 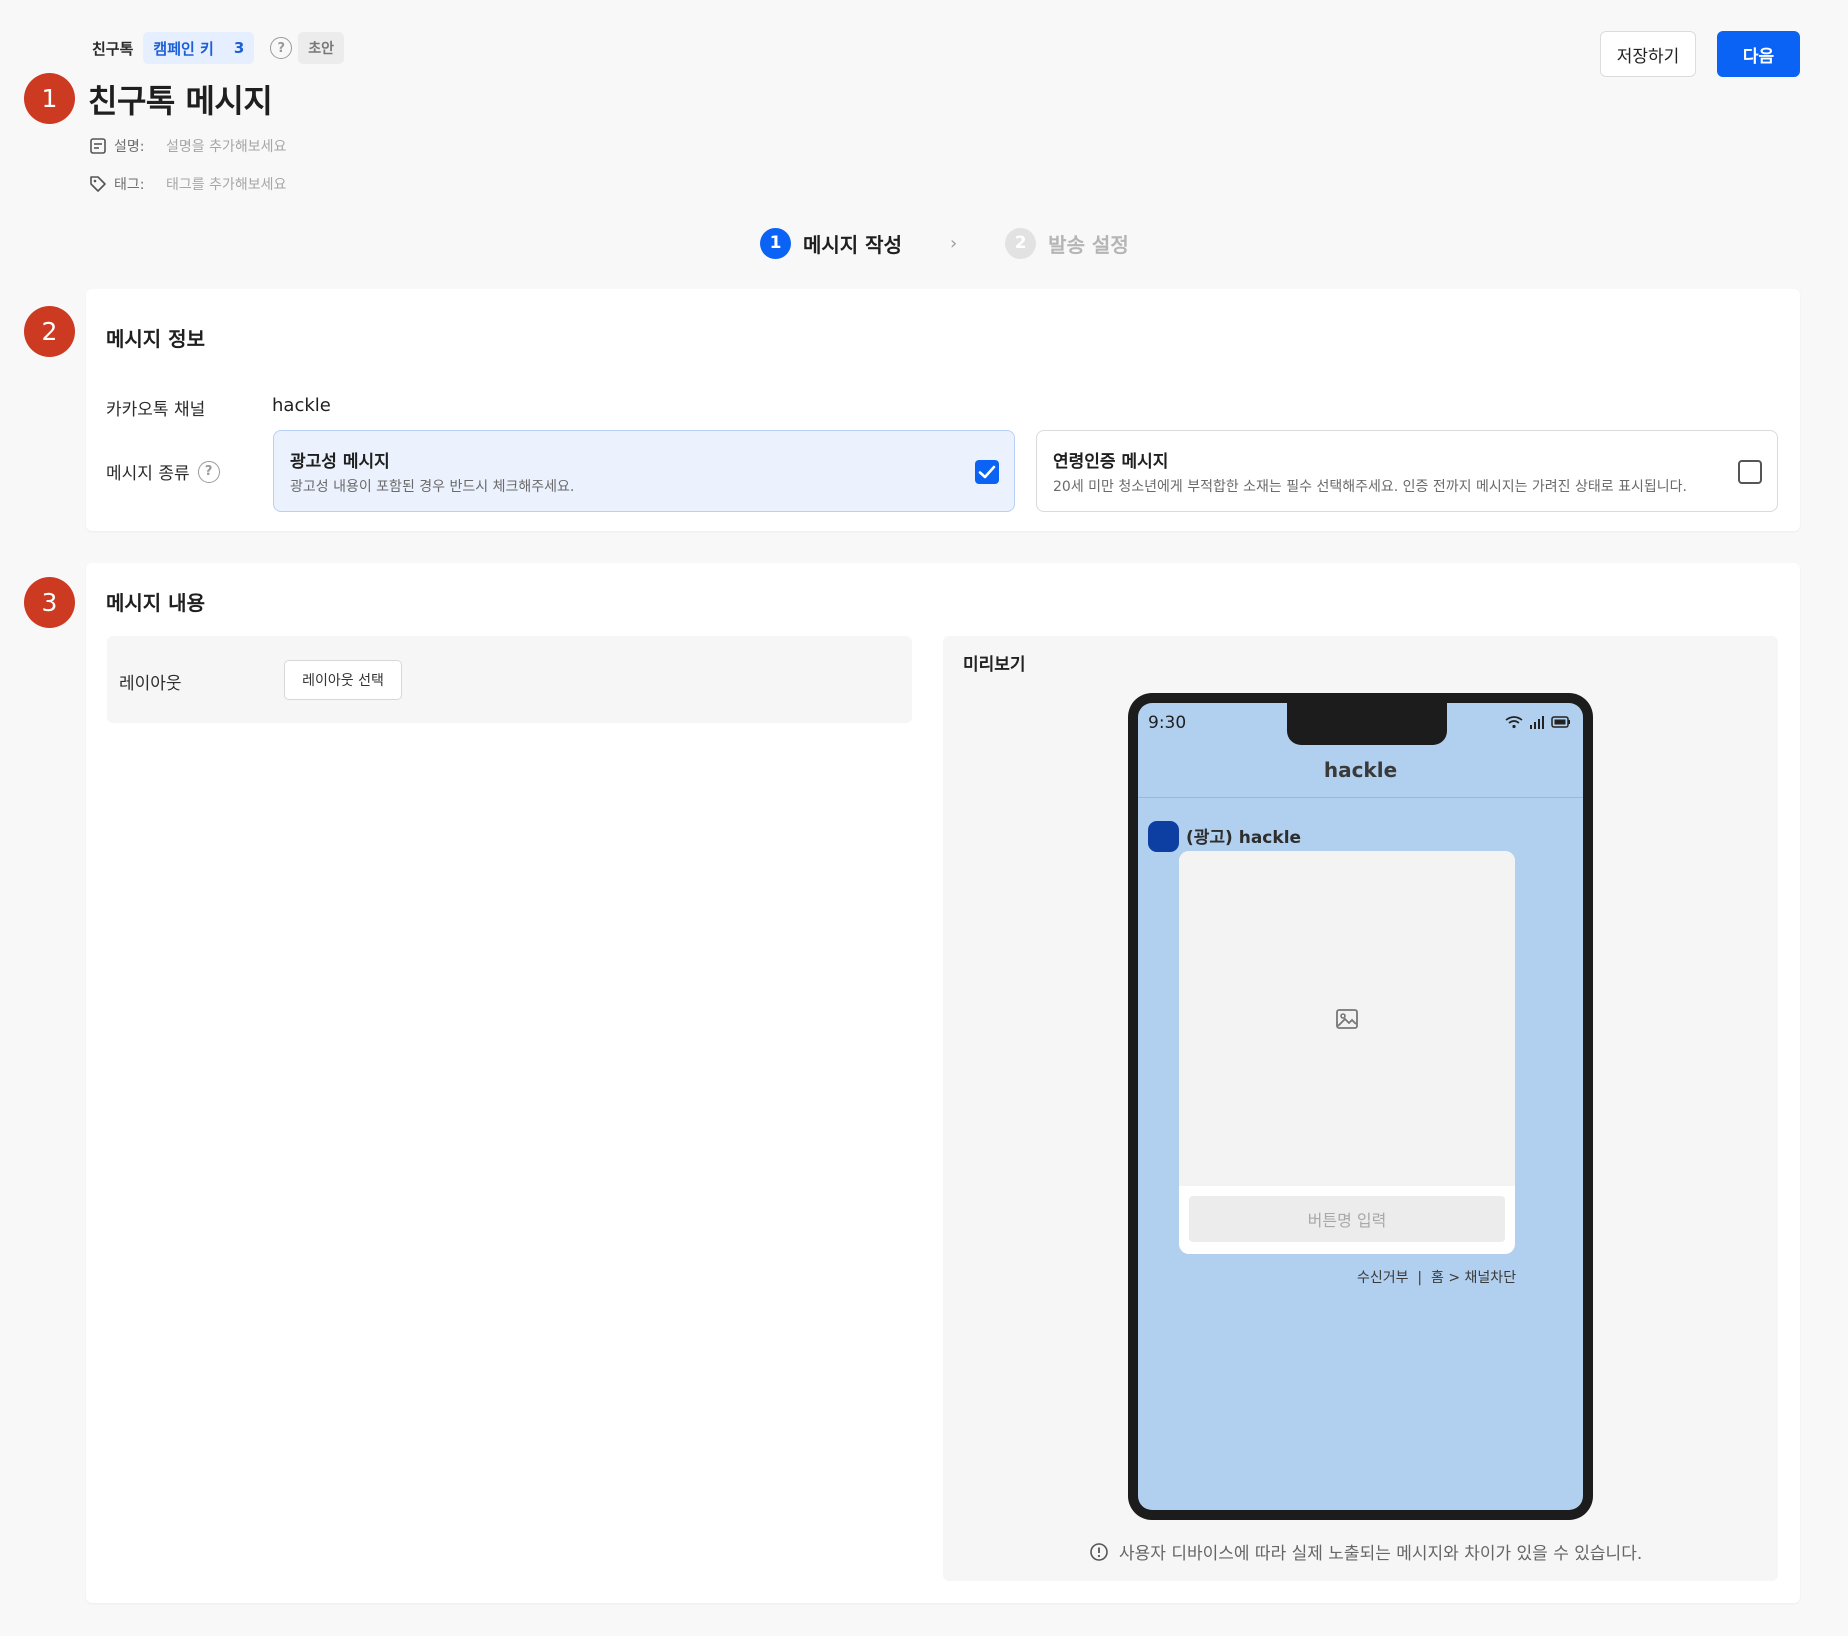 I want to click on preview-notice-text: 사용자 디바이스에 따라 실제 노출되는 메시지와 차이가 있을 수 있습니다., so click(x=1381, y=1554).